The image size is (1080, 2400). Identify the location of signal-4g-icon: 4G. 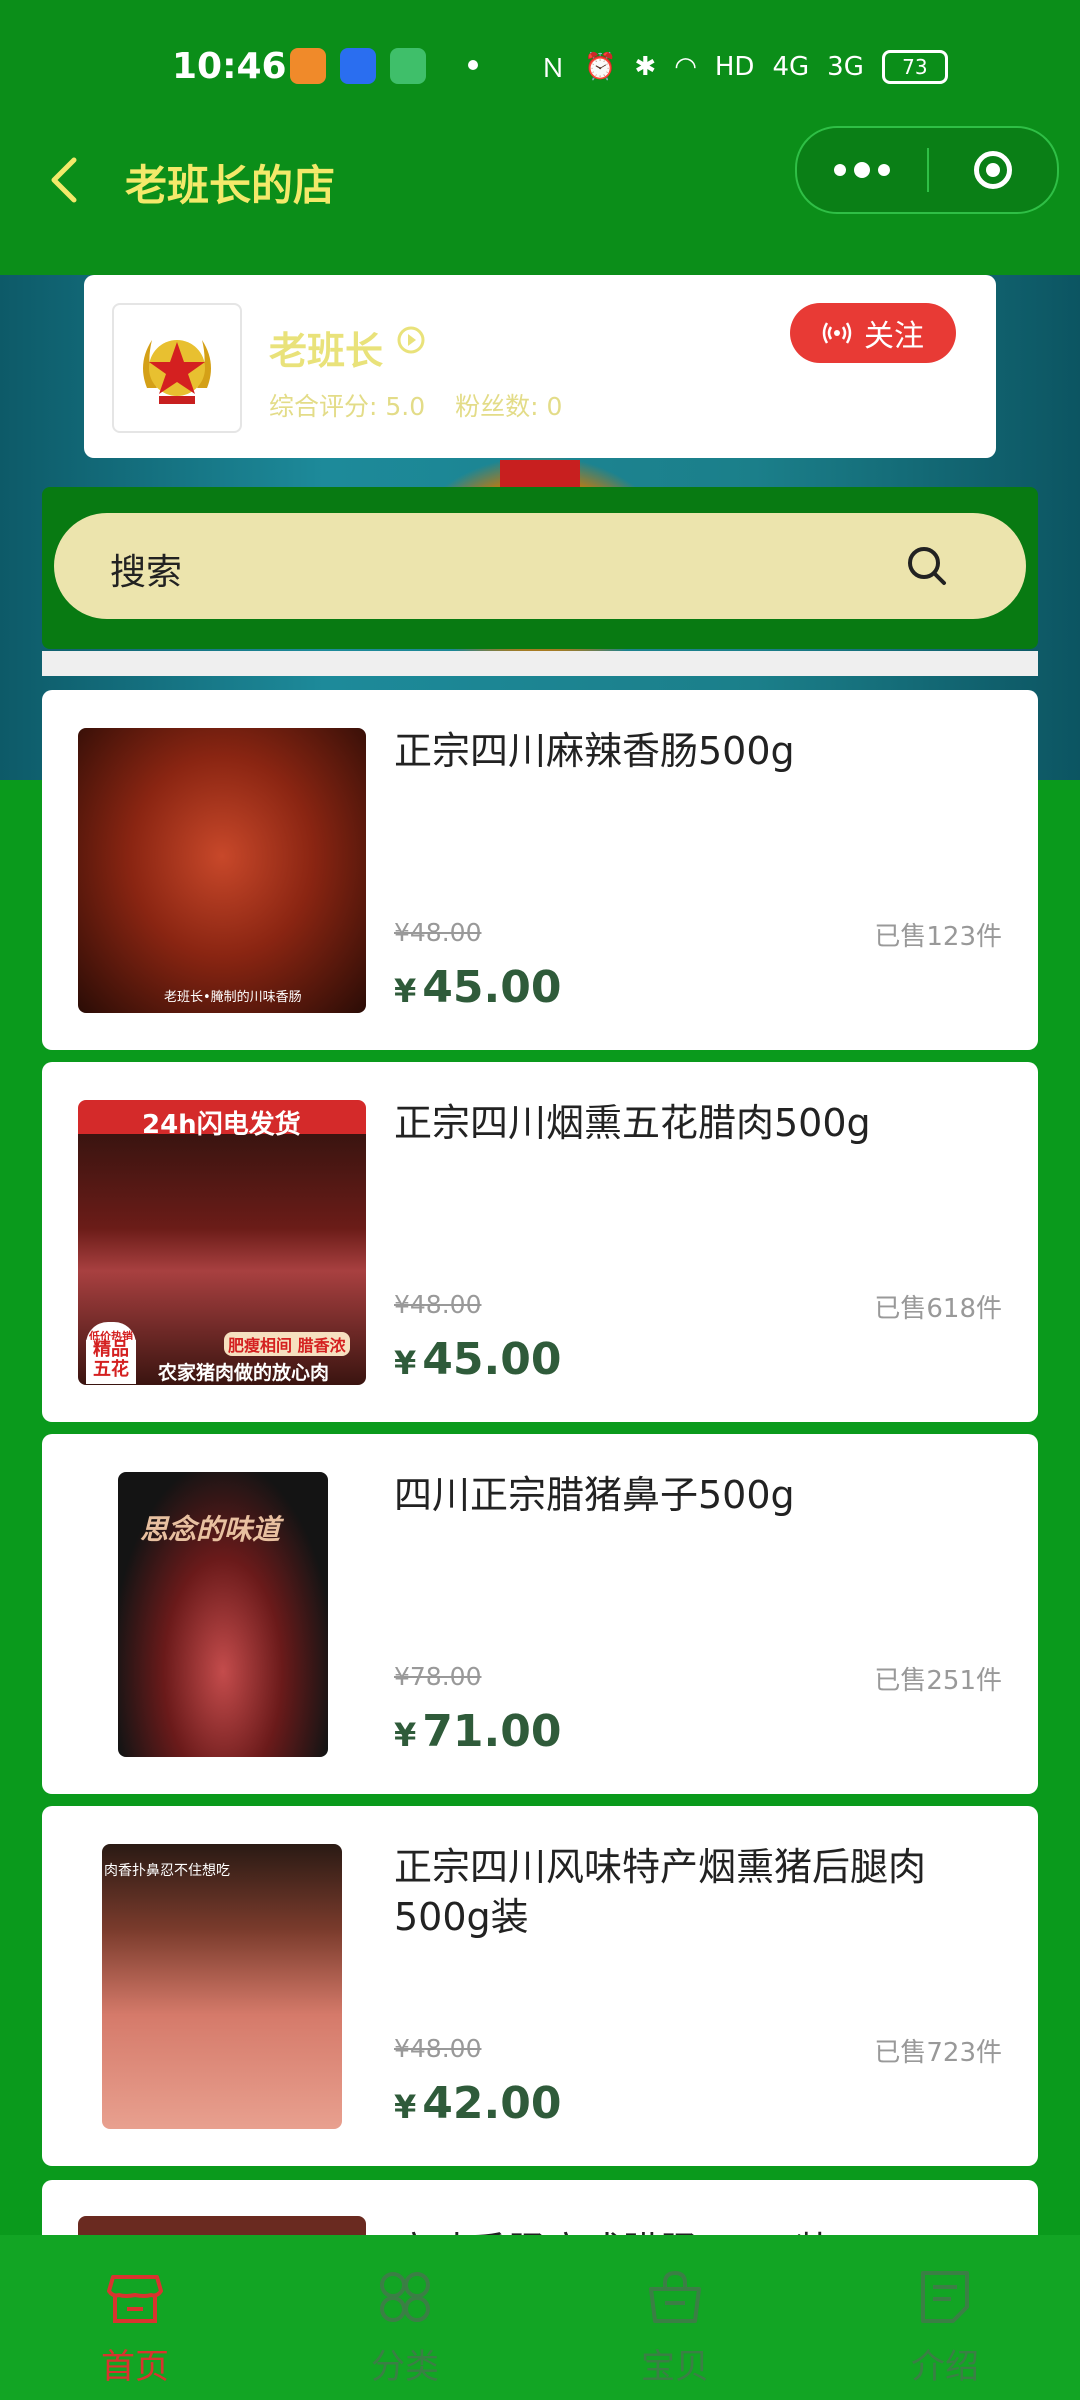
(791, 66).